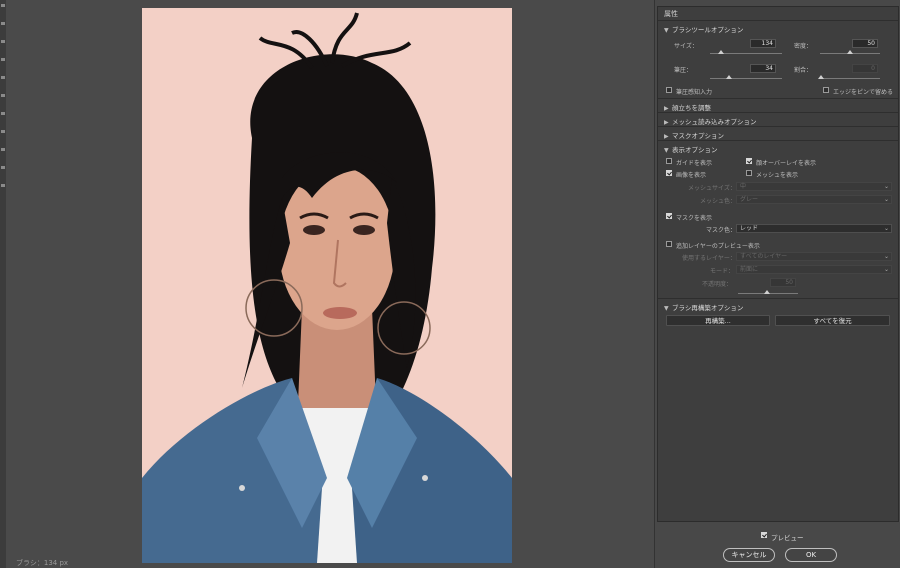 This screenshot has height=568, width=900. Describe the element at coordinates (691, 108) in the screenshot. I see `face-aware-title: 顔立ちを調整` at that location.